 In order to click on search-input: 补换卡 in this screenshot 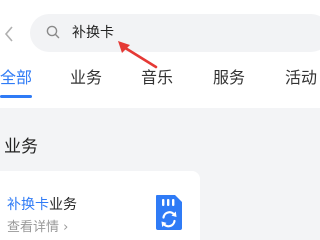, I will do `click(175, 33)`.